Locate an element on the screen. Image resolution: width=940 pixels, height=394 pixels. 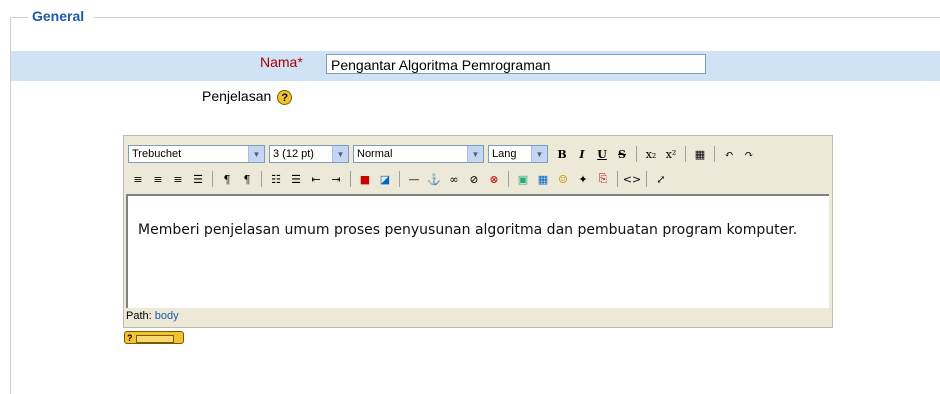
underline-button: U is located at coordinates (602, 154).